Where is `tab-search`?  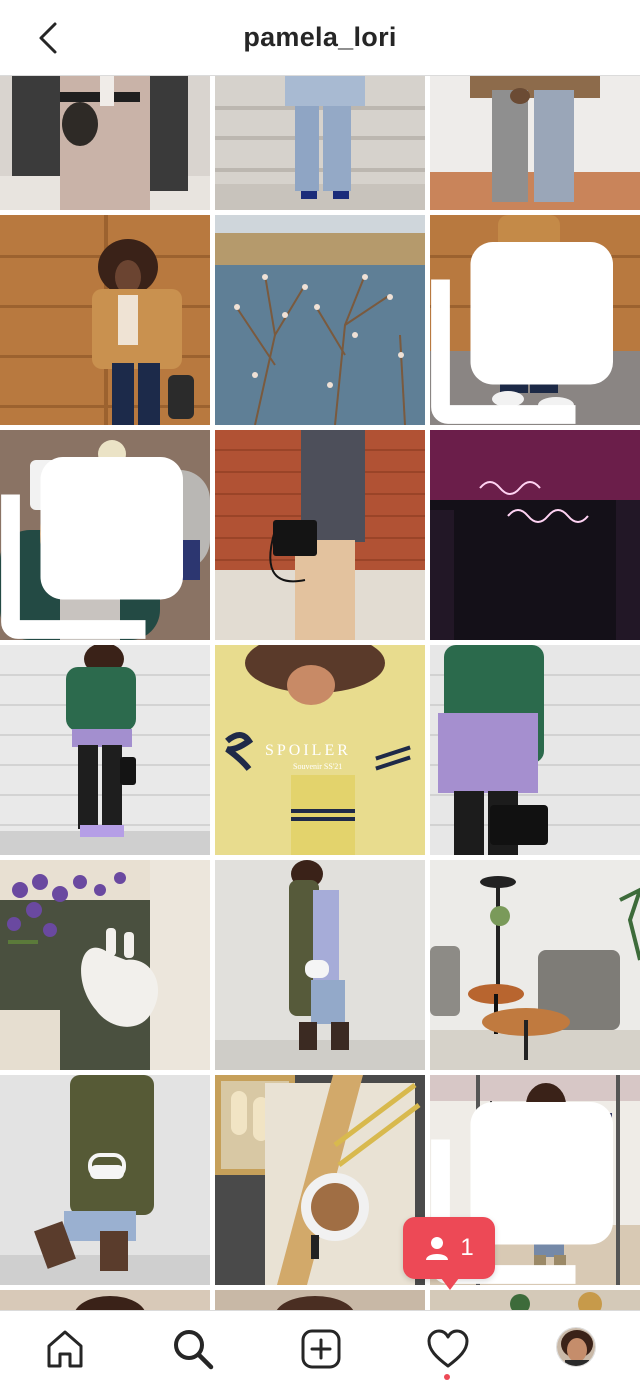
tab-search is located at coordinates (193, 1349).